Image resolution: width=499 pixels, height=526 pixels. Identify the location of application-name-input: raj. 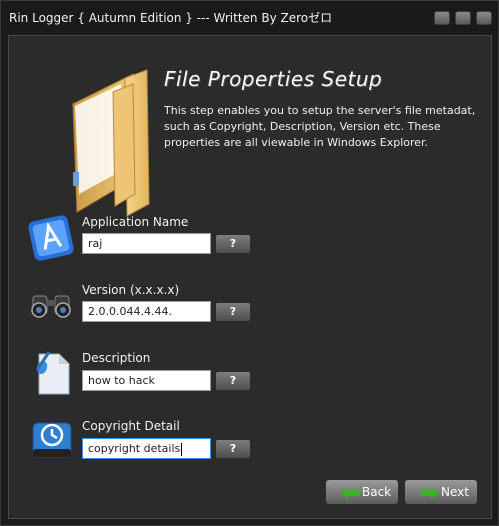
(146, 243).